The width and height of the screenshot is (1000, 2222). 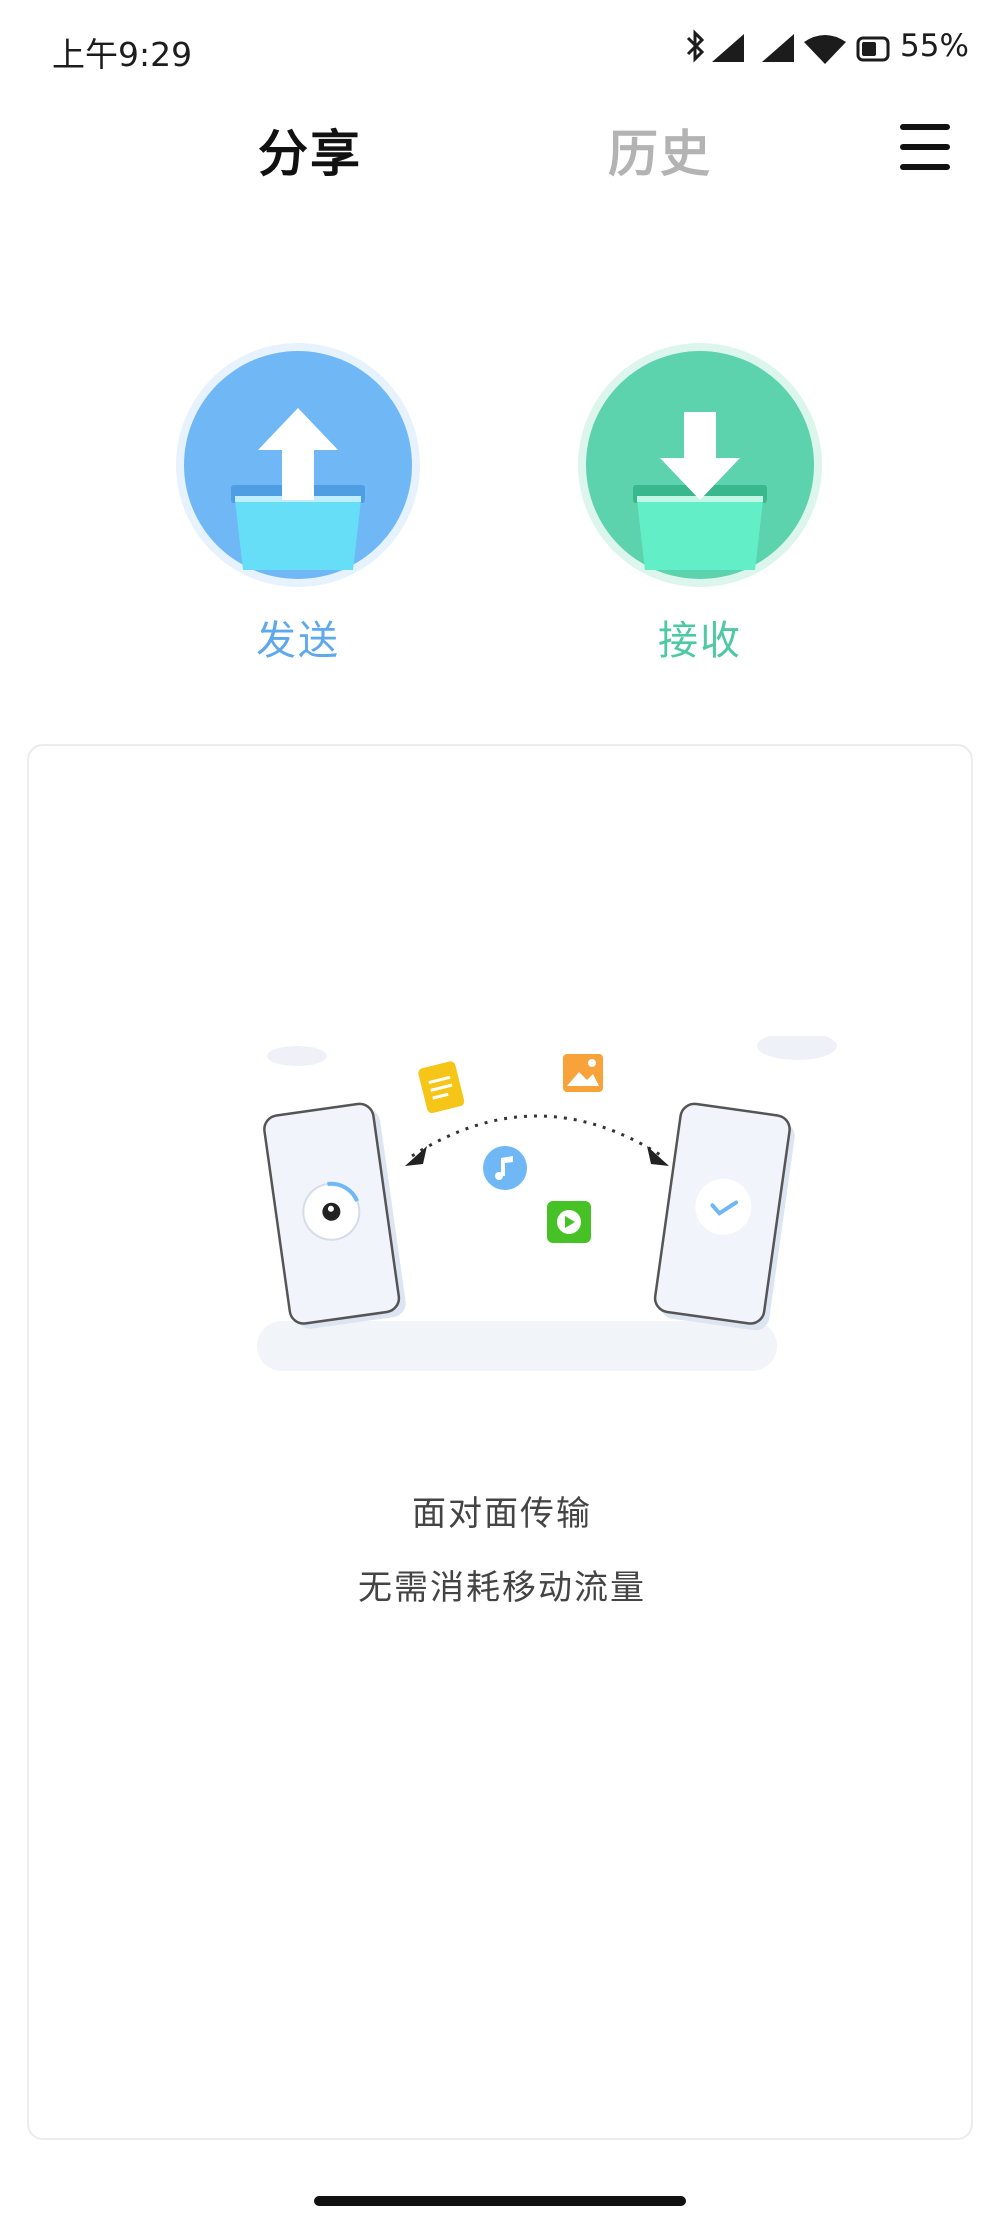 I want to click on document-icon, so click(x=441, y=1087).